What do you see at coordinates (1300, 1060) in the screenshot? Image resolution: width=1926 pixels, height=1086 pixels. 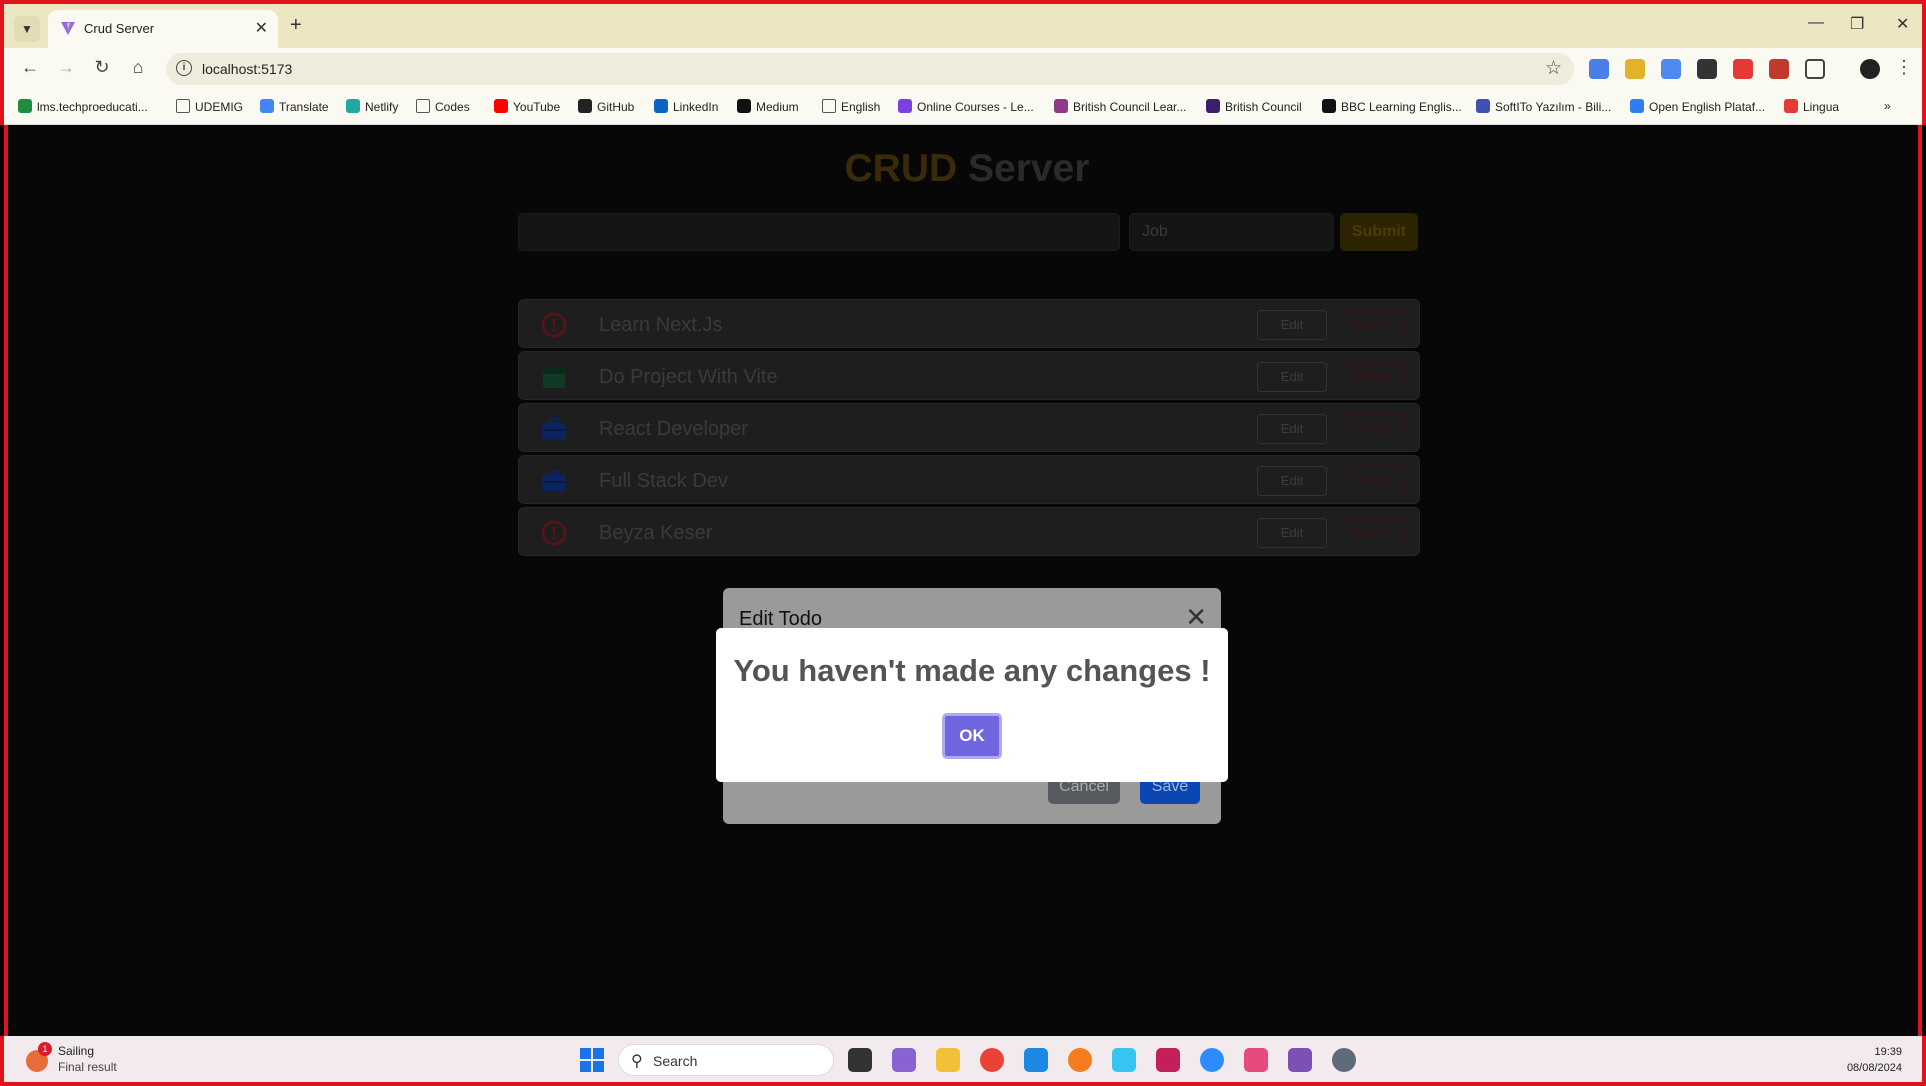 I see `bootstrap-icon` at bounding box center [1300, 1060].